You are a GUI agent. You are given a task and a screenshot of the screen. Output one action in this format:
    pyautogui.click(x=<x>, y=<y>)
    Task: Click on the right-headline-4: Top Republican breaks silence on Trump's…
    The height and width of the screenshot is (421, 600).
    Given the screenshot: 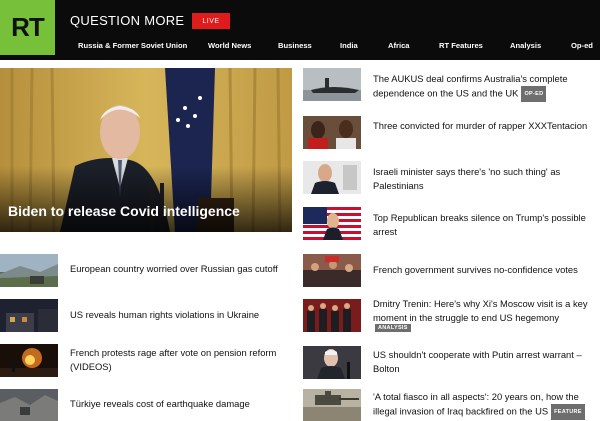 What is the action you would take?
    pyautogui.click(x=485, y=225)
    